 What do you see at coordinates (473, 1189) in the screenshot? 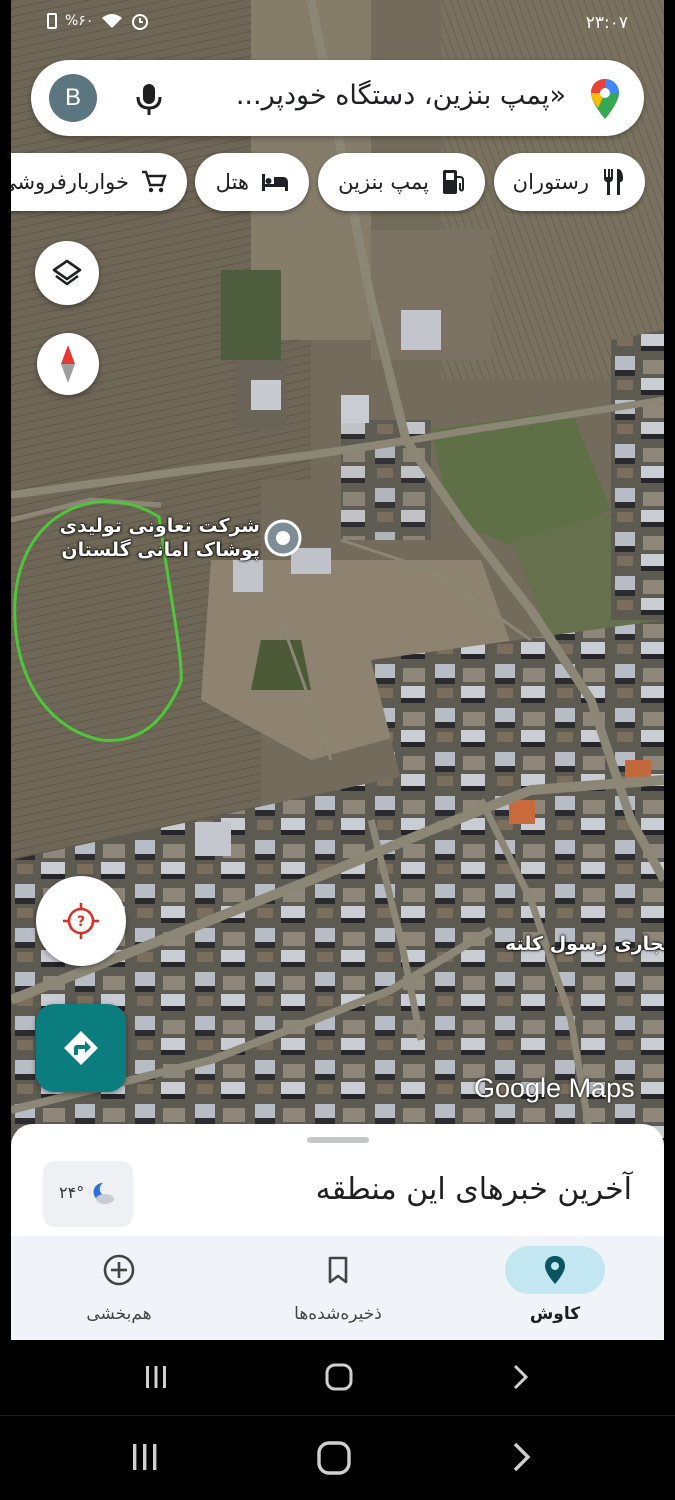
I see `sheet-title: آخرین خبرهای این منطقه` at bounding box center [473, 1189].